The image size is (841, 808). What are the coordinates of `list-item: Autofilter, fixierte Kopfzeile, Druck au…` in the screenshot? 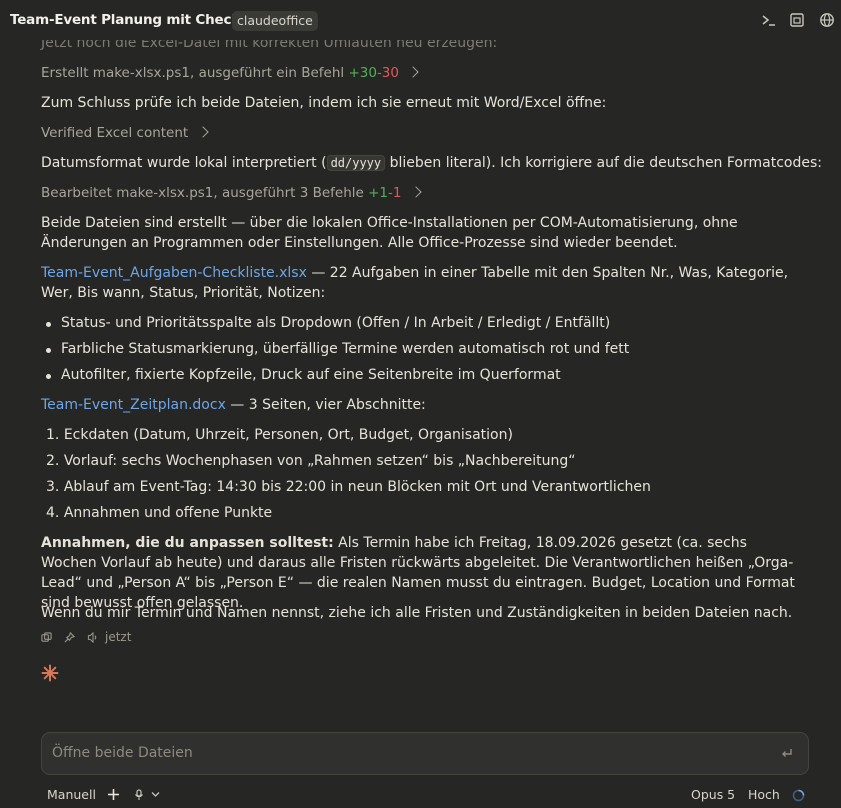 It's located at (303, 375).